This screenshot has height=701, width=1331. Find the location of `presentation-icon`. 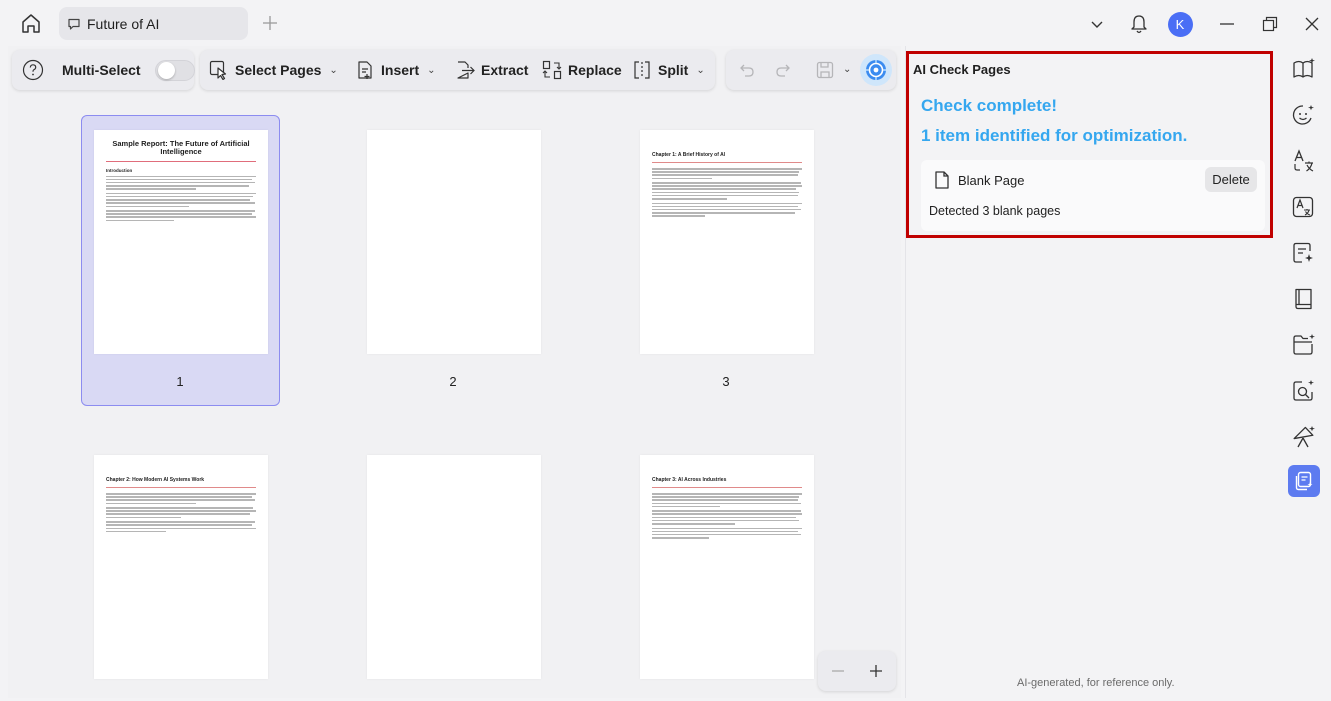

presentation-icon is located at coordinates (1304, 437).